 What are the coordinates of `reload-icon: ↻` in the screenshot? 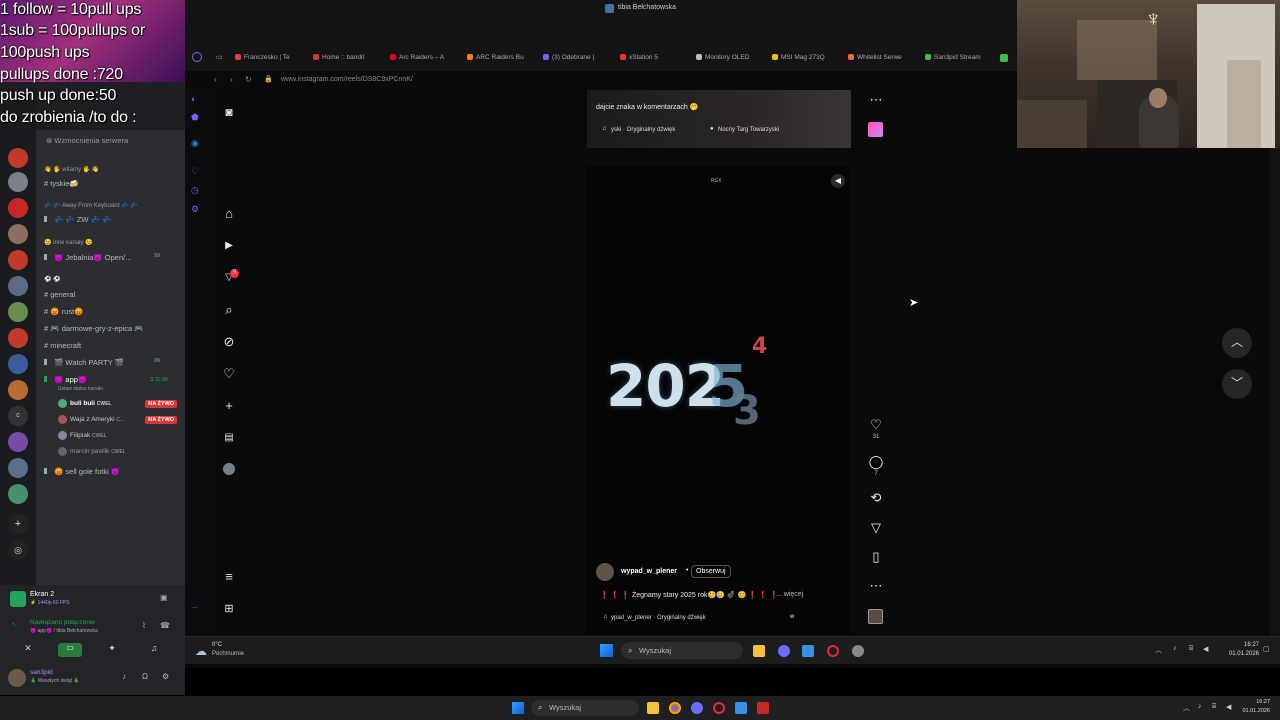 It's located at (248, 79).